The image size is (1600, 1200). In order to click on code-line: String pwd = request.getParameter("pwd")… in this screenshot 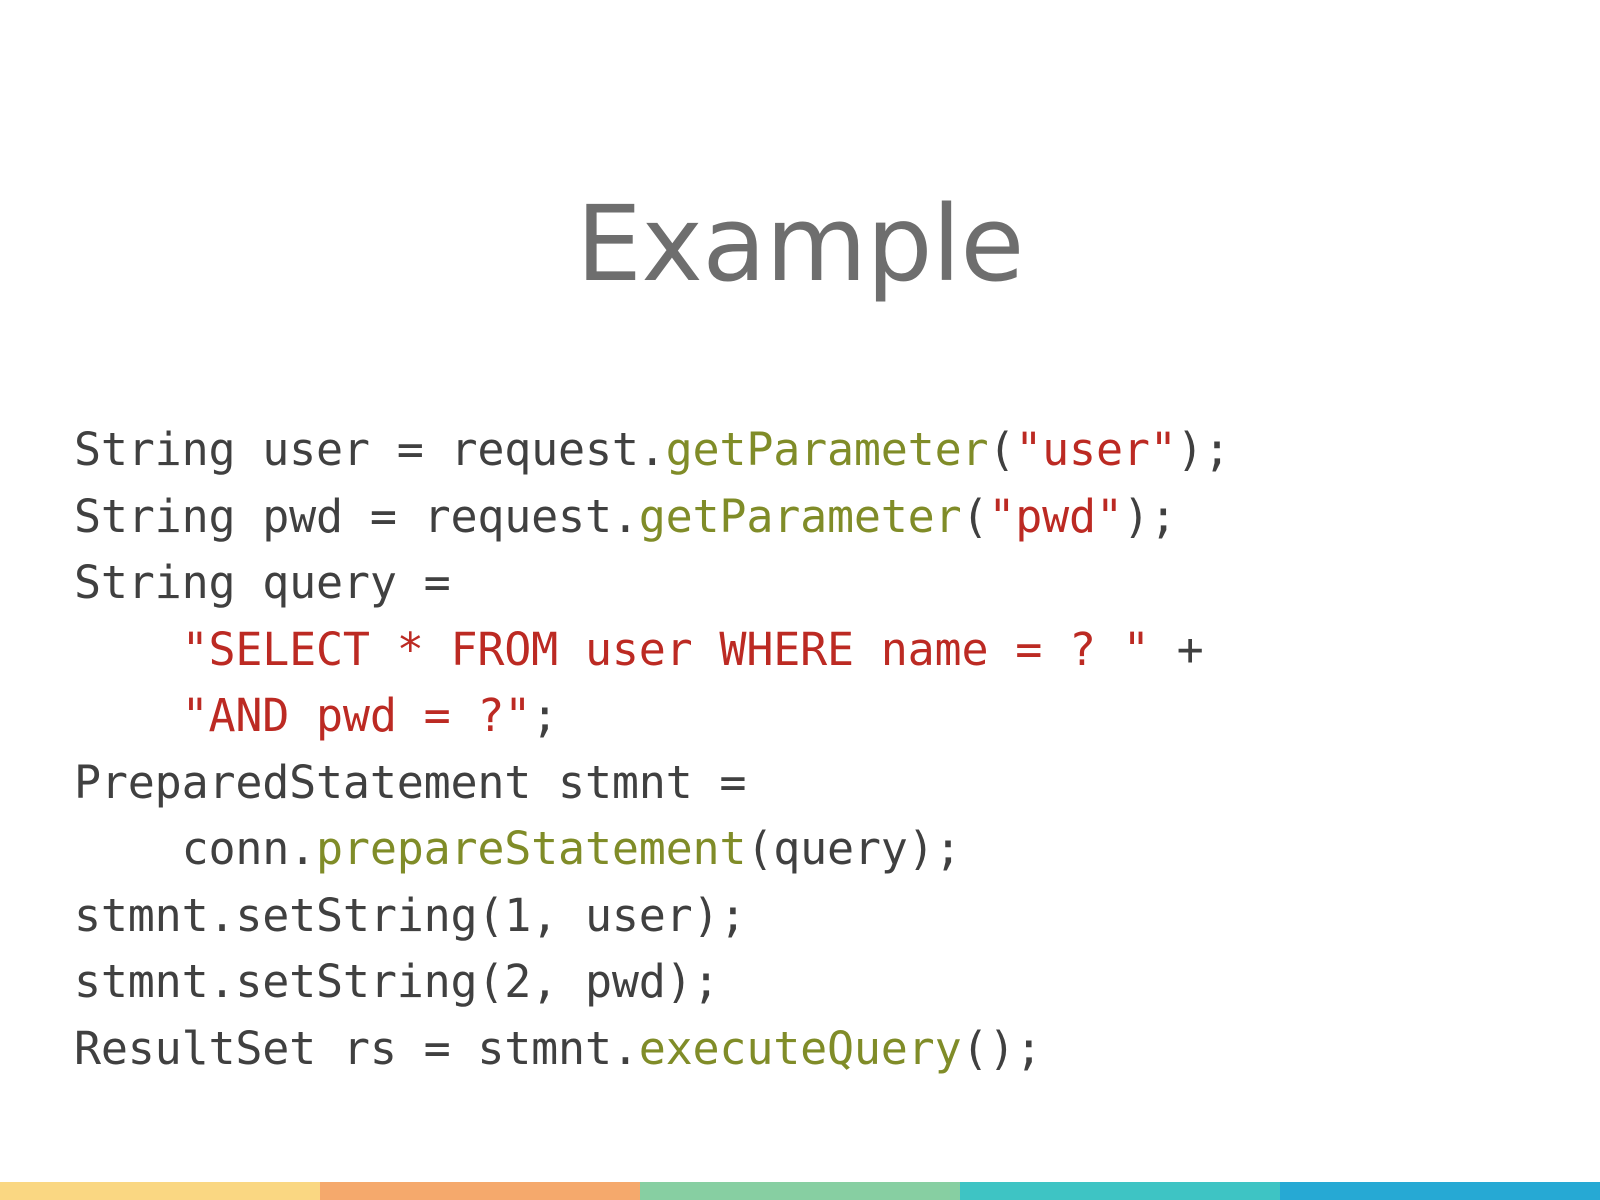, I will do `click(814, 517)`.